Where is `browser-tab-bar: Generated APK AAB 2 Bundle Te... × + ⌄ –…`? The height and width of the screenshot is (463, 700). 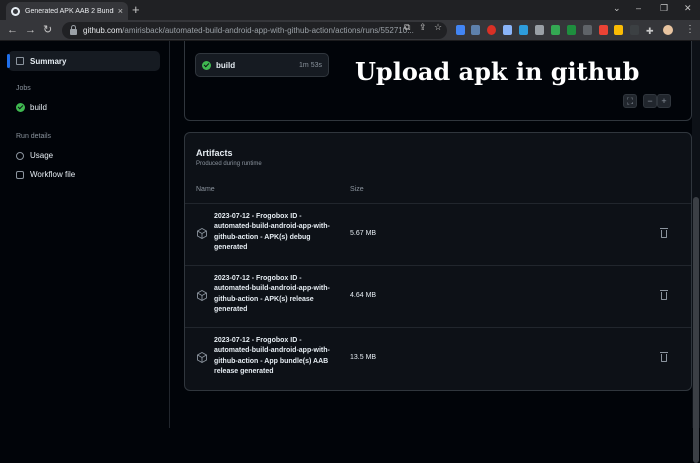
browser-tab-bar: Generated APK AAB 2 Bundle Te... × + ⌄ –… is located at coordinates (350, 10).